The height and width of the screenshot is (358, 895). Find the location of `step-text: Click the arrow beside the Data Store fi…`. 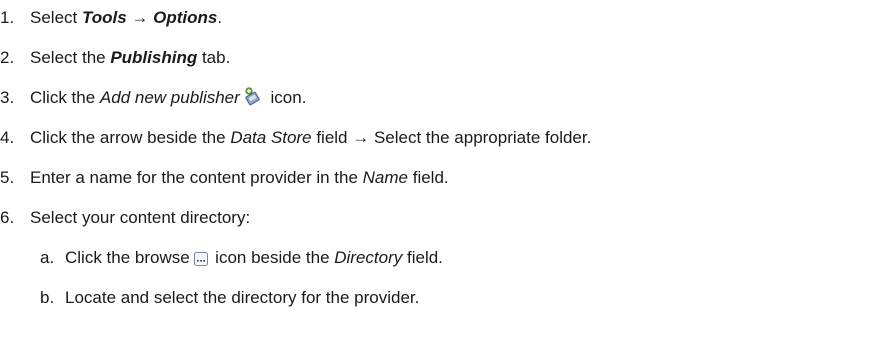

step-text: Click the arrow beside the Data Store fi… is located at coordinates (310, 138).